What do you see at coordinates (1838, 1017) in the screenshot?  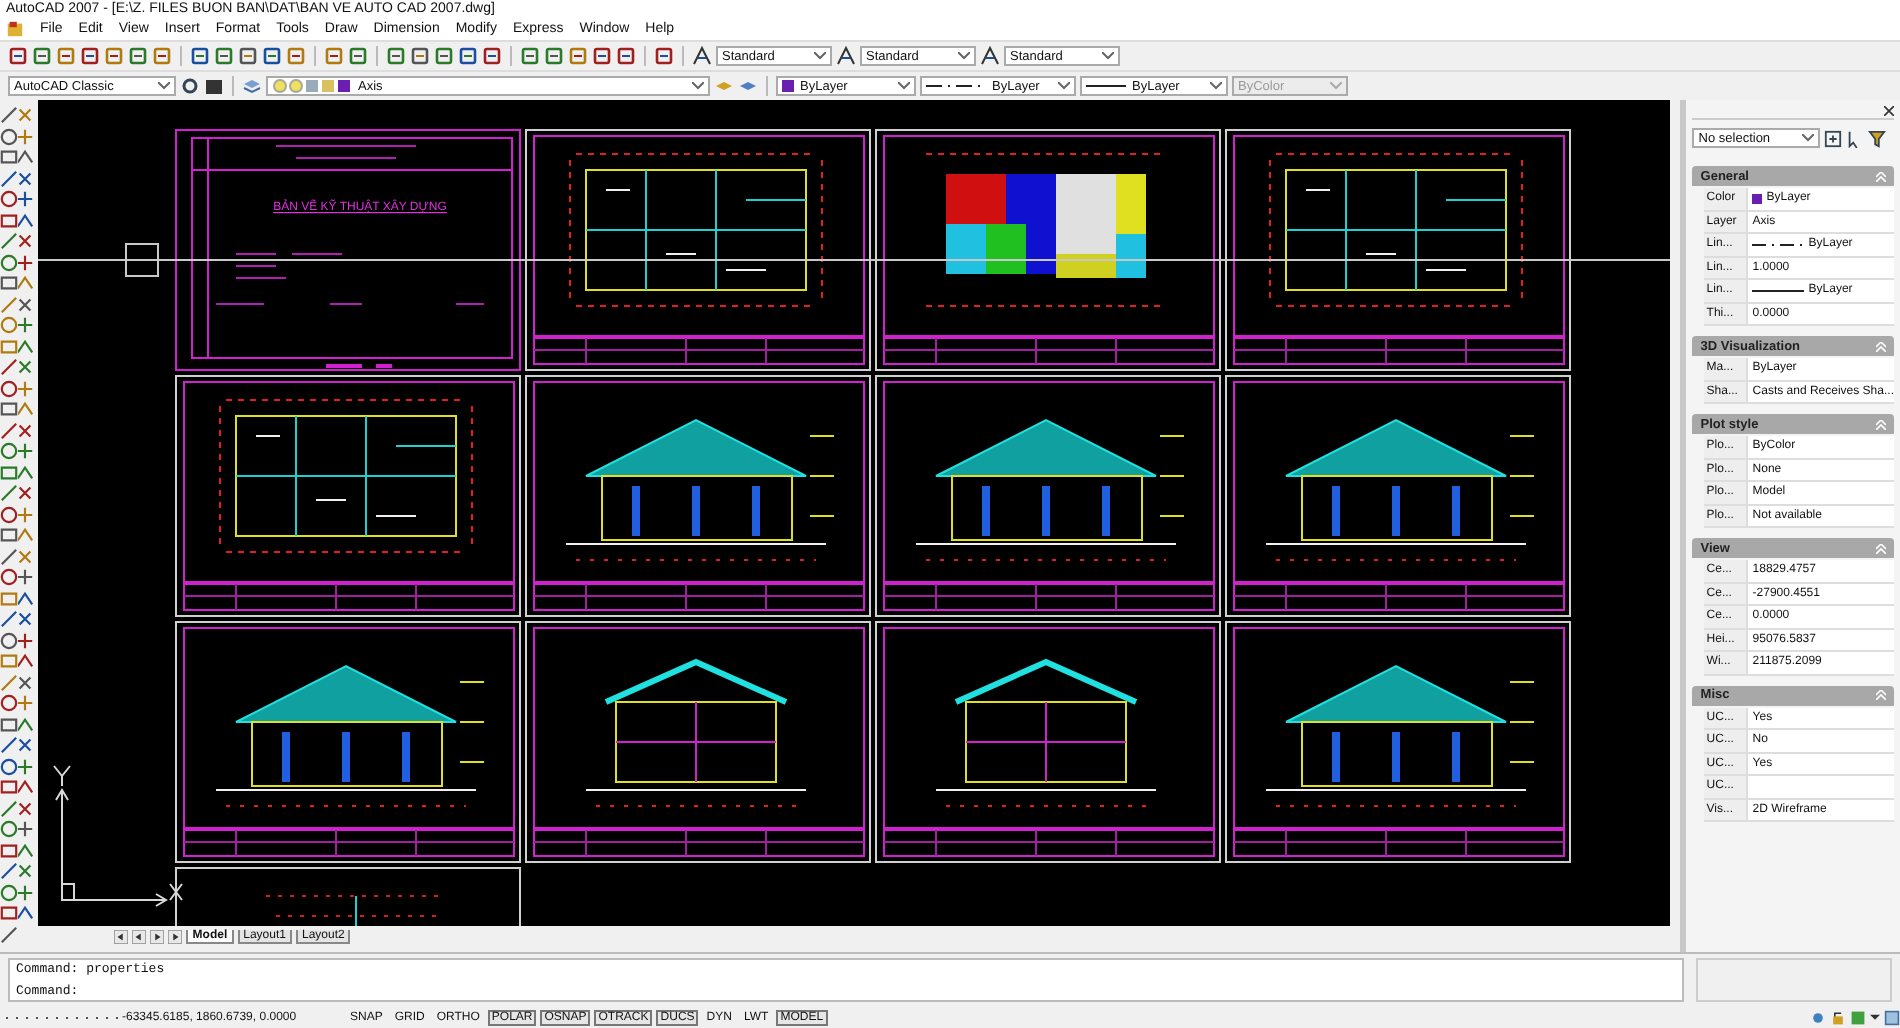 I see `lock-icon` at bounding box center [1838, 1017].